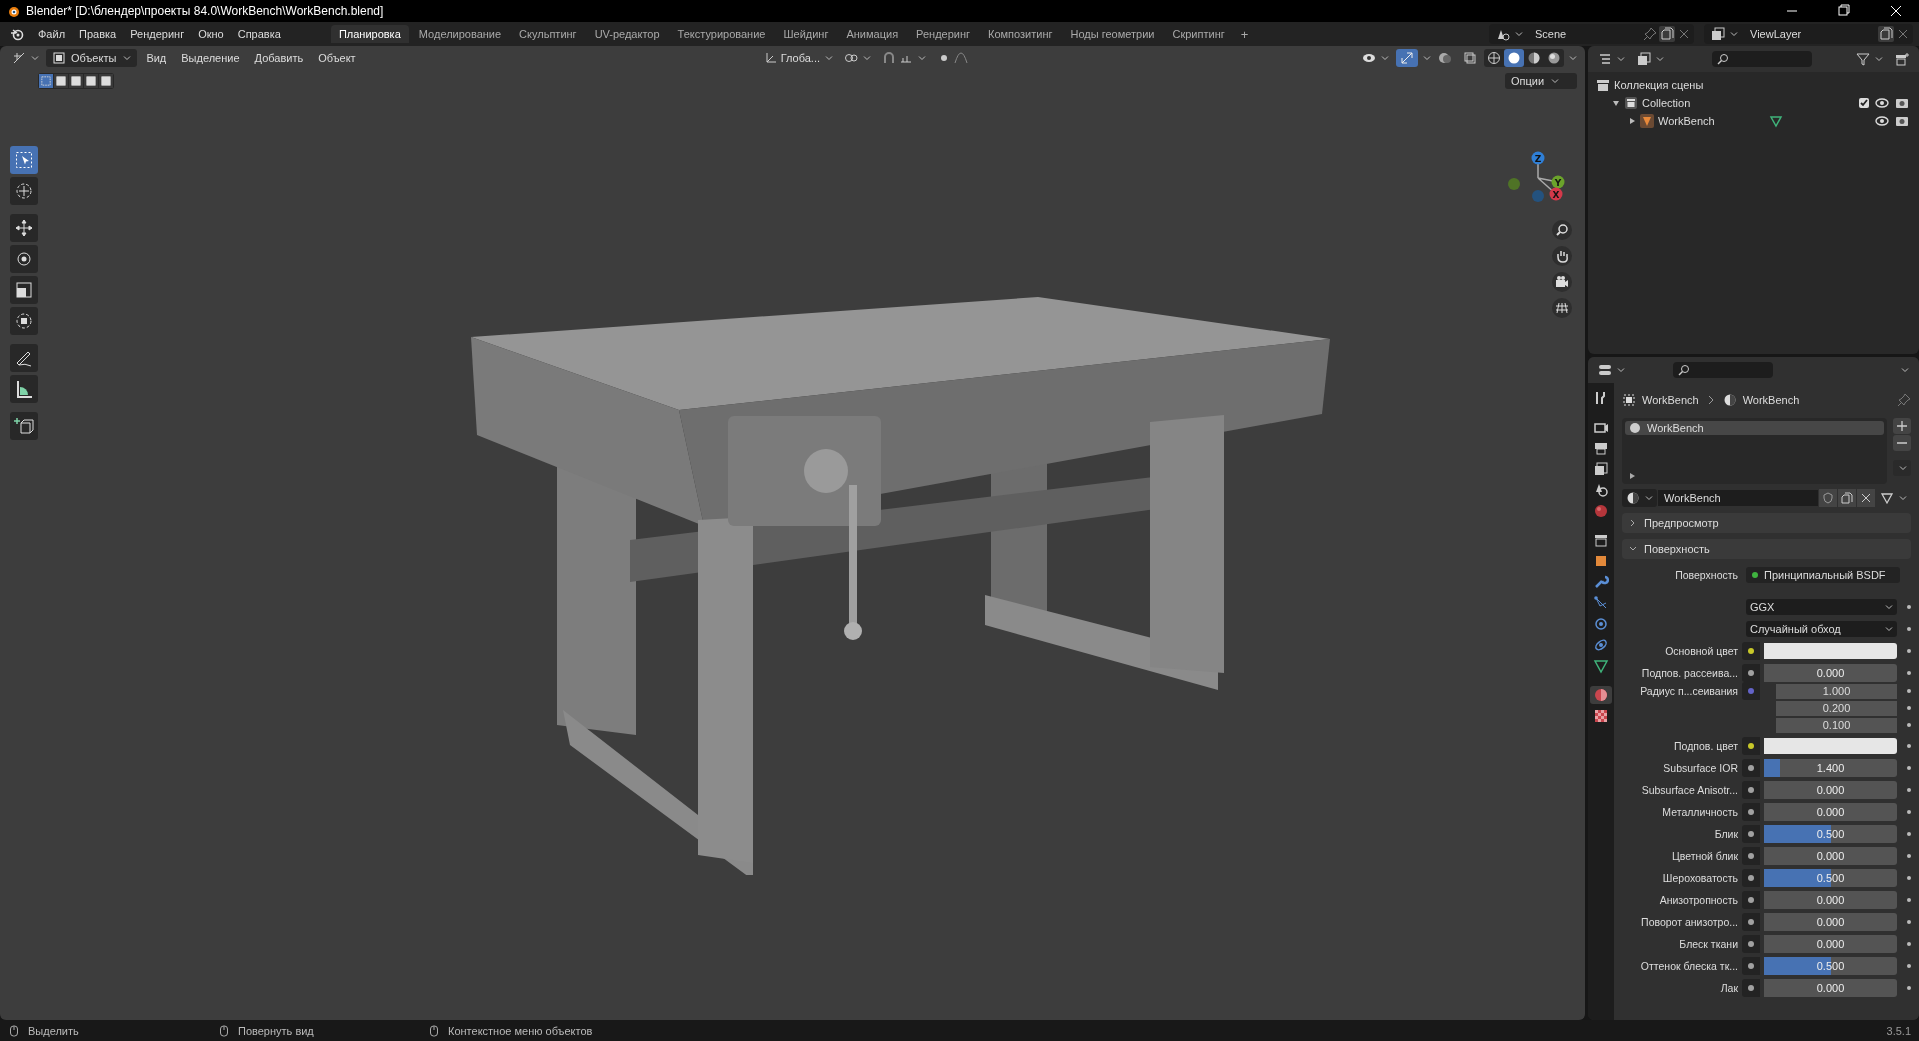 The width and height of the screenshot is (1919, 1041). I want to click on menu-item: Выделение, so click(210, 58).